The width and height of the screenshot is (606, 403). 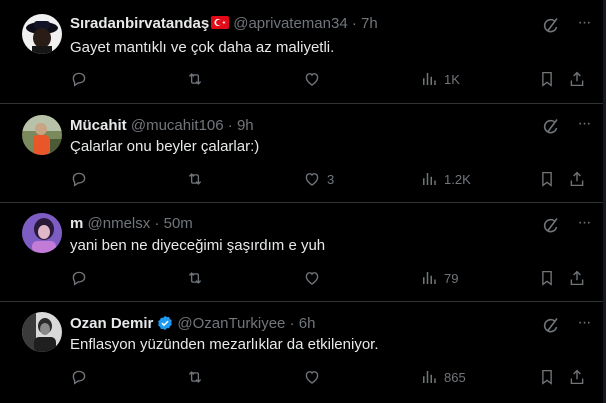 What do you see at coordinates (165, 146) in the screenshot?
I see `tweet-text: Çalarlar onu beyler çalarlar:)` at bounding box center [165, 146].